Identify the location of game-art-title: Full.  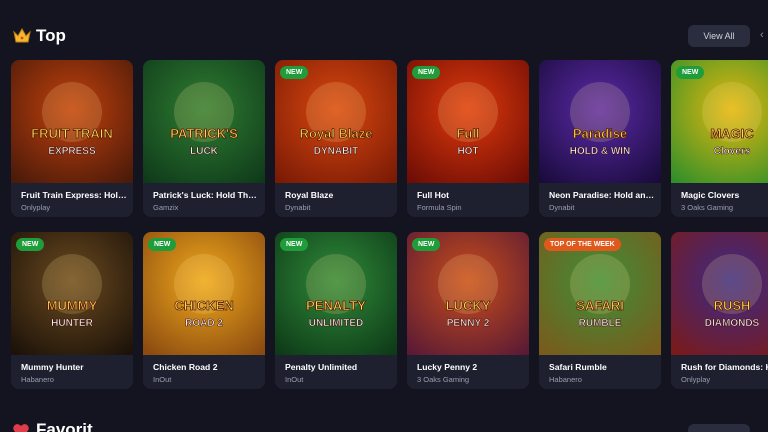
(467, 133).